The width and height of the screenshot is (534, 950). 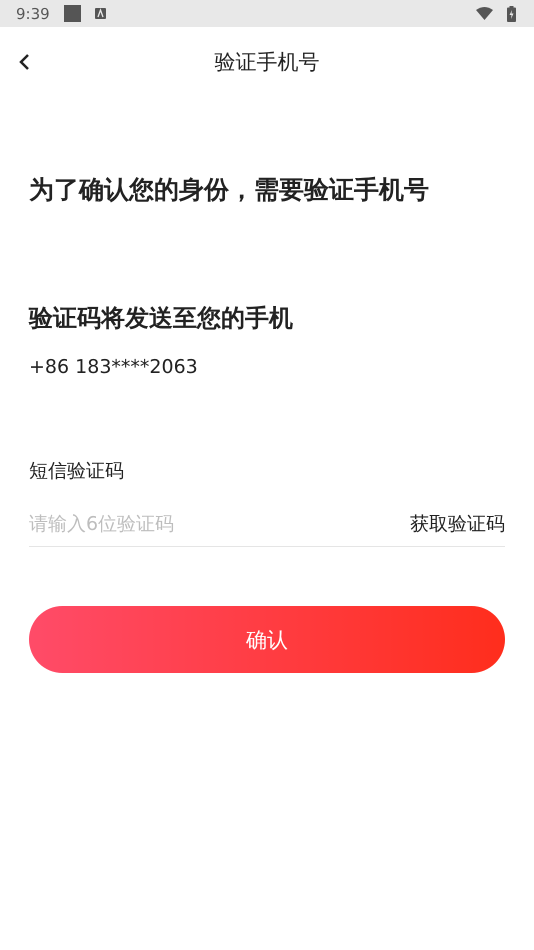 What do you see at coordinates (33, 13) in the screenshot?
I see `status-time: 9:39` at bounding box center [33, 13].